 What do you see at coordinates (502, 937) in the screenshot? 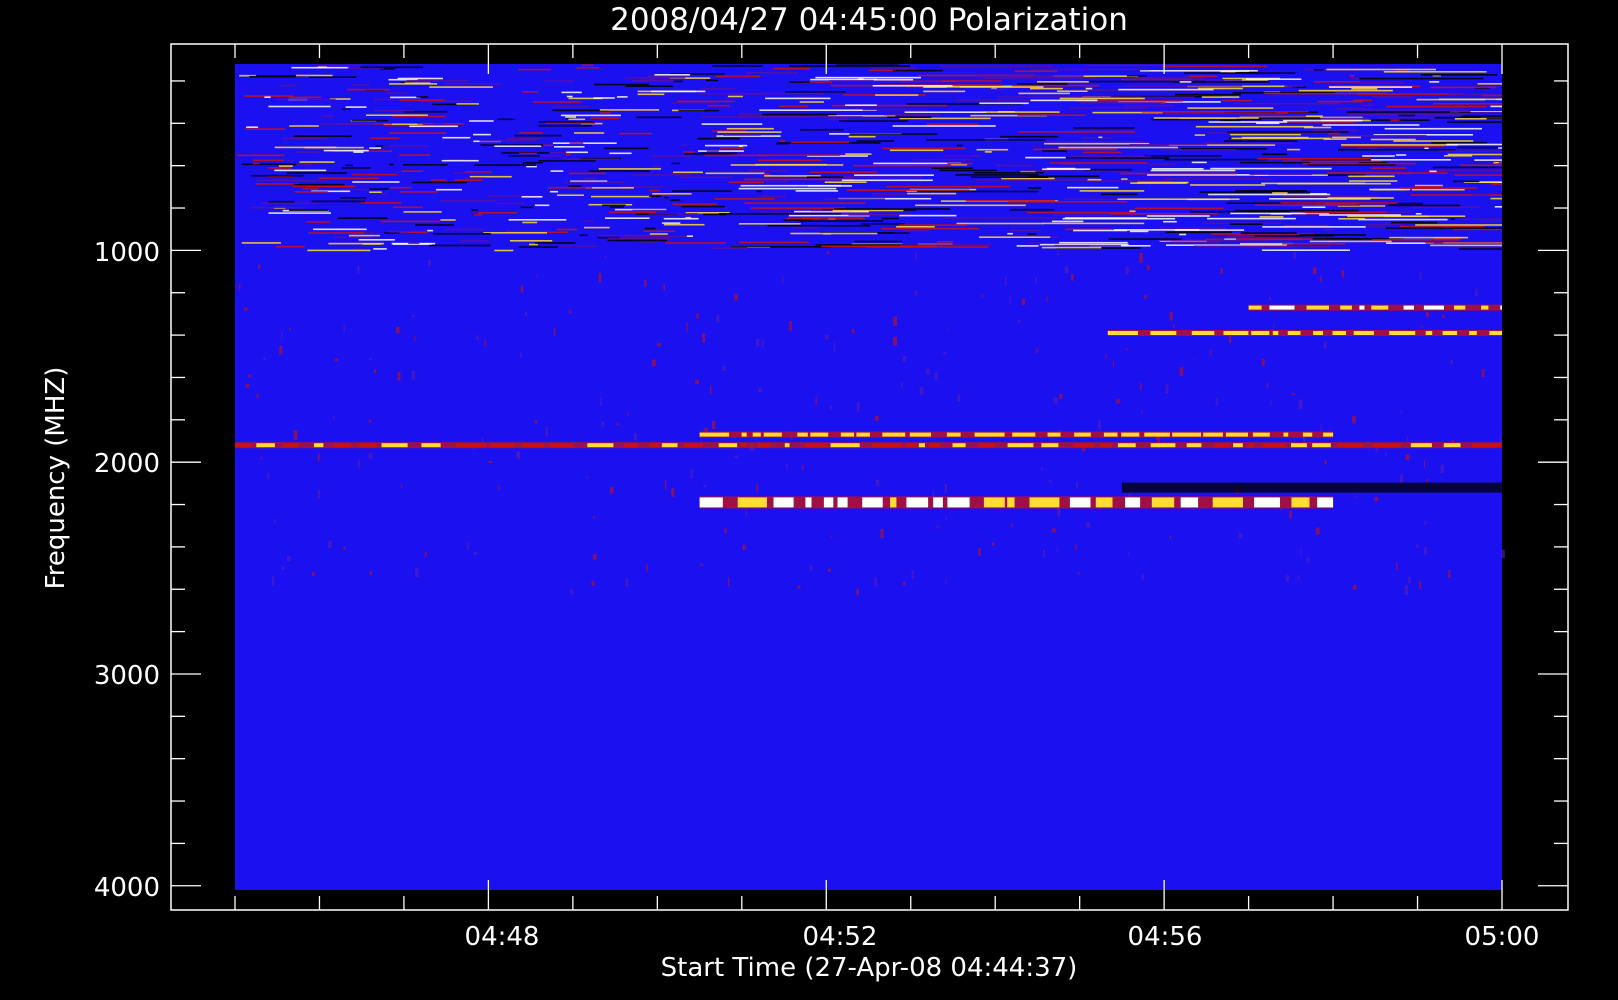
I see `x-tick-label: 04:48` at bounding box center [502, 937].